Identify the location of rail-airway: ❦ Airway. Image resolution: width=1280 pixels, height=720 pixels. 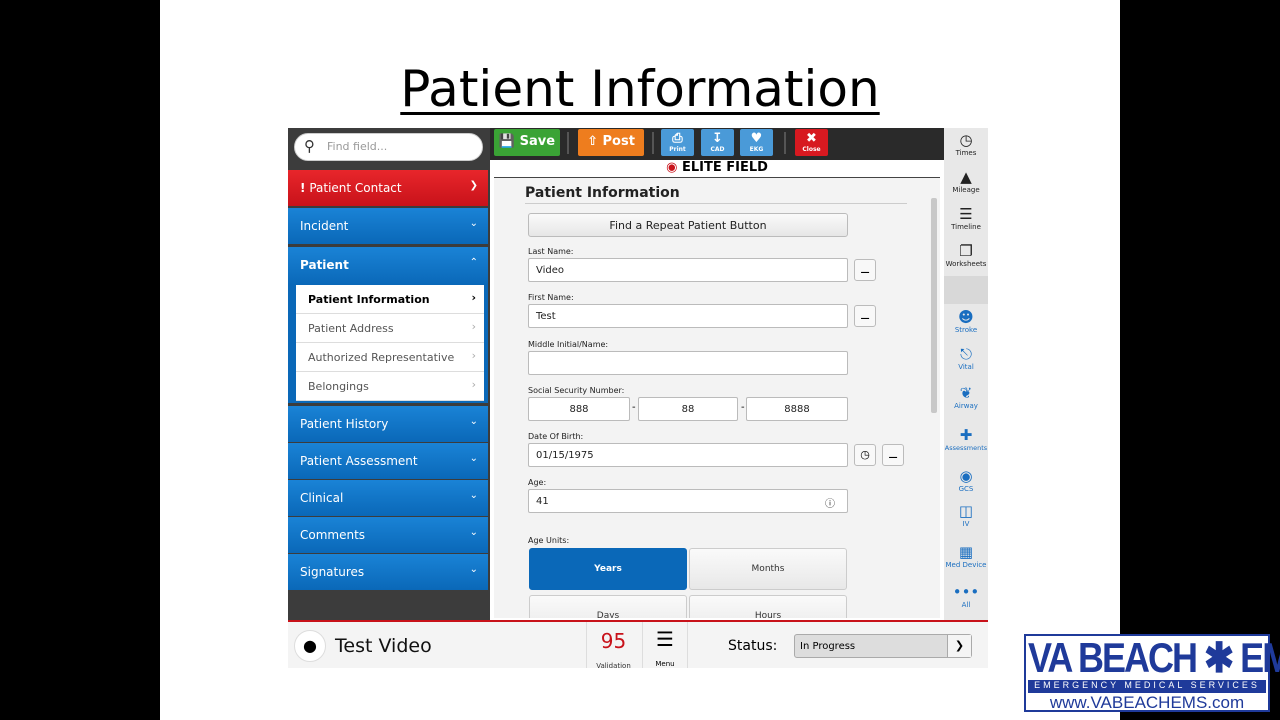
(966, 398).